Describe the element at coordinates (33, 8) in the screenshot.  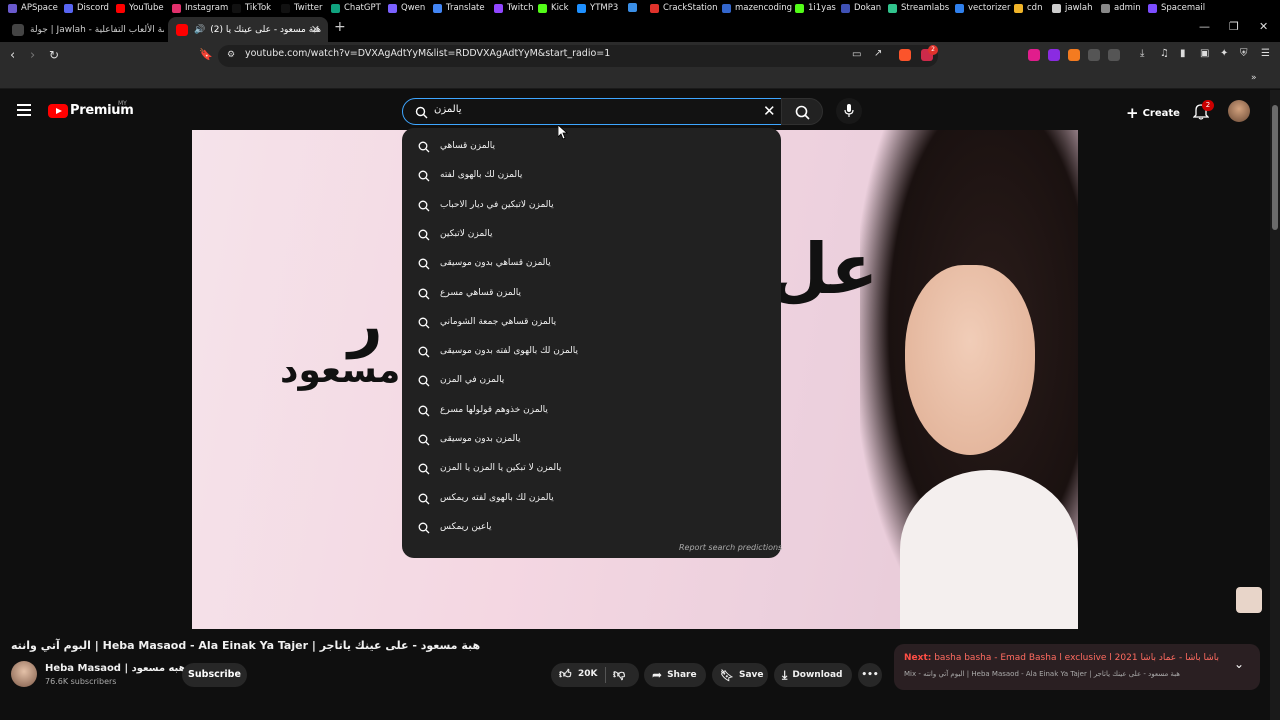
I see `bookmark-item: APSpace` at that location.